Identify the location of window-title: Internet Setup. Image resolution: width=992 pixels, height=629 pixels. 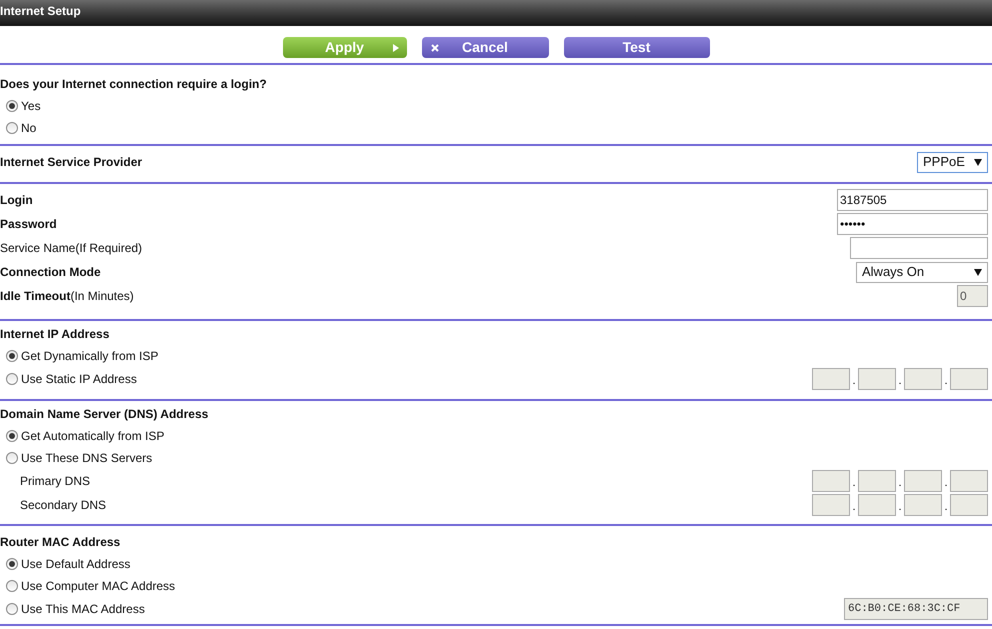
(40, 11).